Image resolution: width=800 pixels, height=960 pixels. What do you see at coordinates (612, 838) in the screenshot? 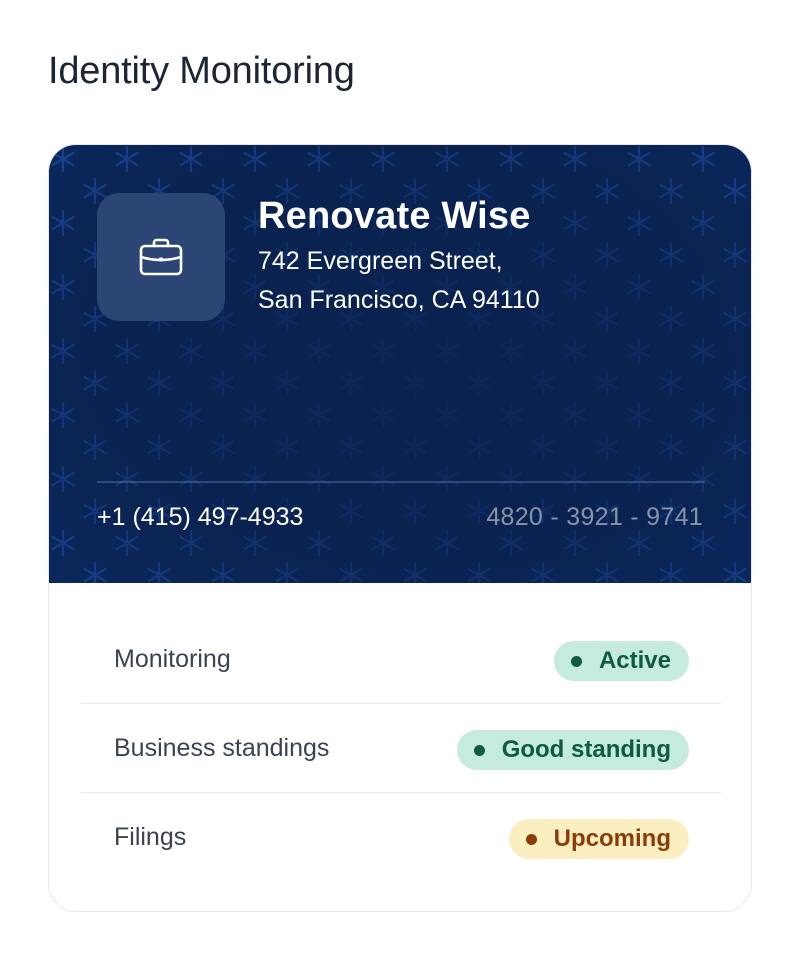
I see `status-badge-text: Upcoming` at bounding box center [612, 838].